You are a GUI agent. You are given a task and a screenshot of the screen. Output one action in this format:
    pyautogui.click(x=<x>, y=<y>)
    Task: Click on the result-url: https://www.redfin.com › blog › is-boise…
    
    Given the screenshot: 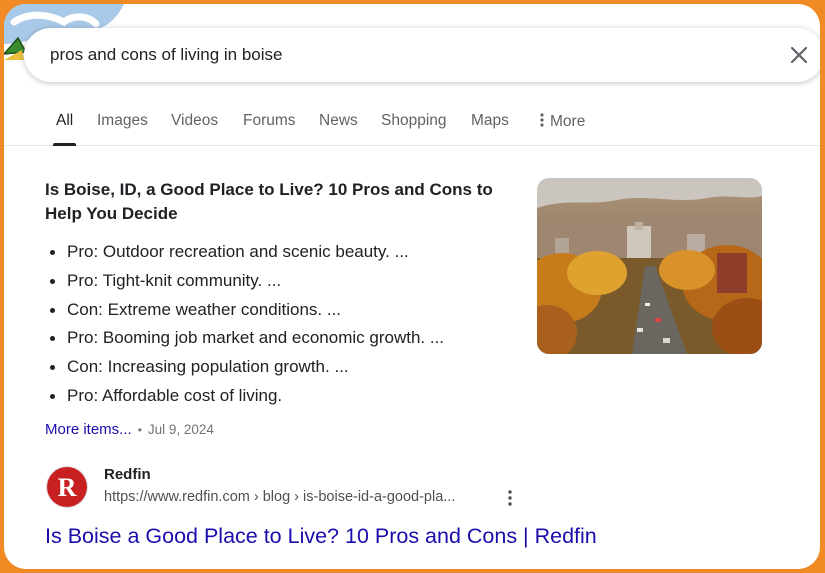 What is the action you would take?
    pyautogui.click(x=279, y=497)
    